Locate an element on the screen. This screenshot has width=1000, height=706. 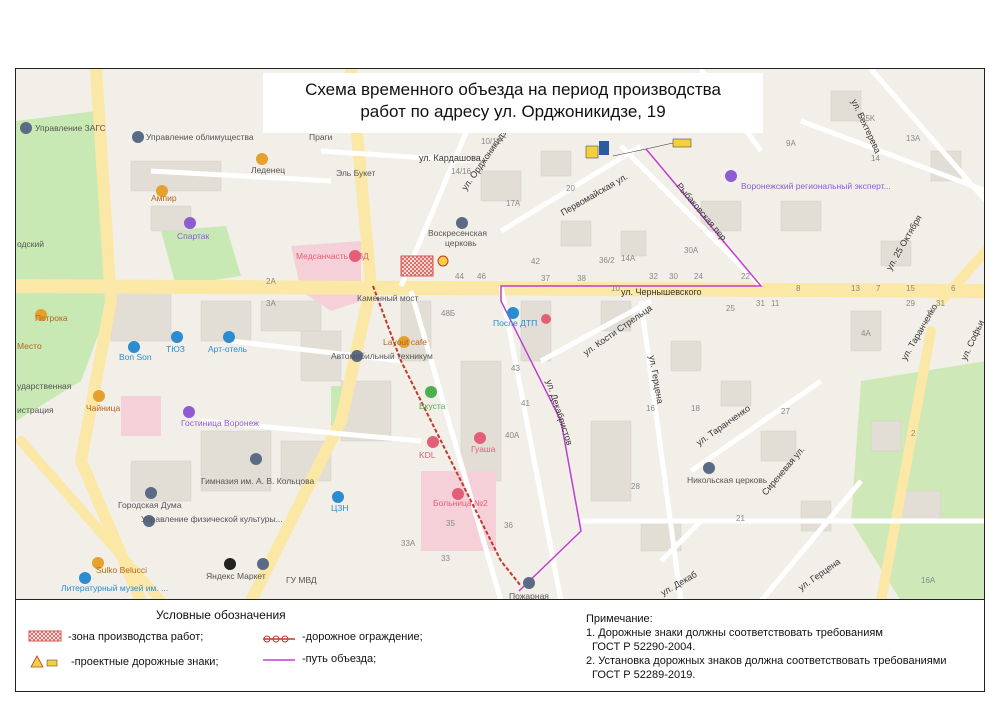
poi-pozharnaya: Пожарная is located at coordinates (529, 595).